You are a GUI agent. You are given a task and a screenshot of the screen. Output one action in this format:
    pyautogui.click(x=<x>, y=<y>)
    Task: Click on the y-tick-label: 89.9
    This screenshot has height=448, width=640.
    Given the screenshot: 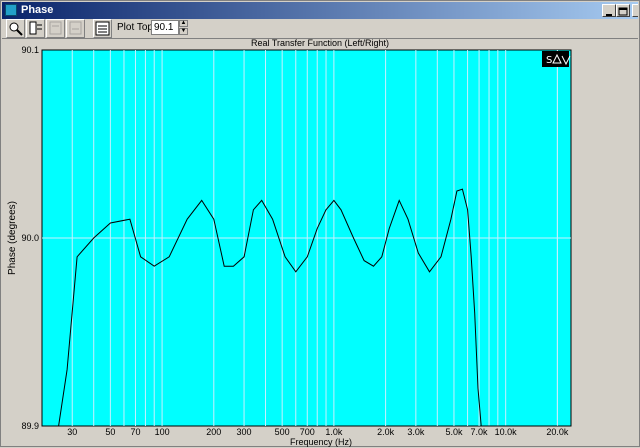 What is the action you would take?
    pyautogui.click(x=30, y=426)
    